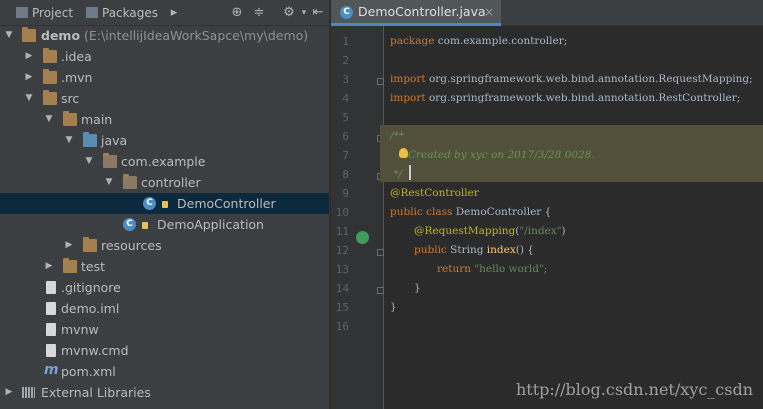  What do you see at coordinates (342, 307) in the screenshot?
I see `line-number: 15` at bounding box center [342, 307].